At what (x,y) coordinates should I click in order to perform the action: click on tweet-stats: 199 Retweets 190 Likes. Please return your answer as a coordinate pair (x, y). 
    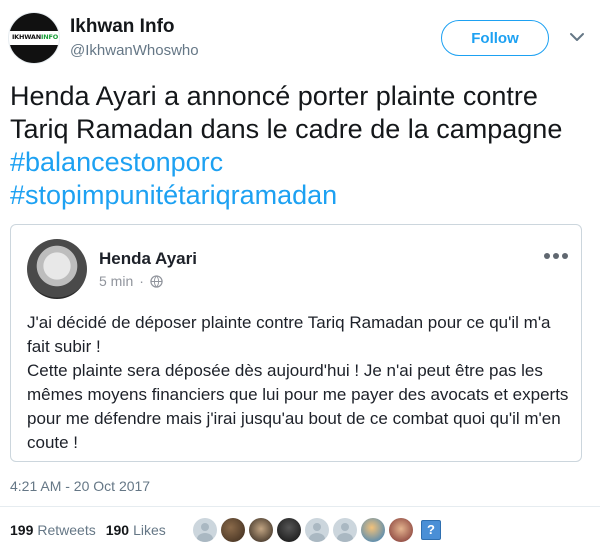
    Looking at the image, I should click on (88, 530).